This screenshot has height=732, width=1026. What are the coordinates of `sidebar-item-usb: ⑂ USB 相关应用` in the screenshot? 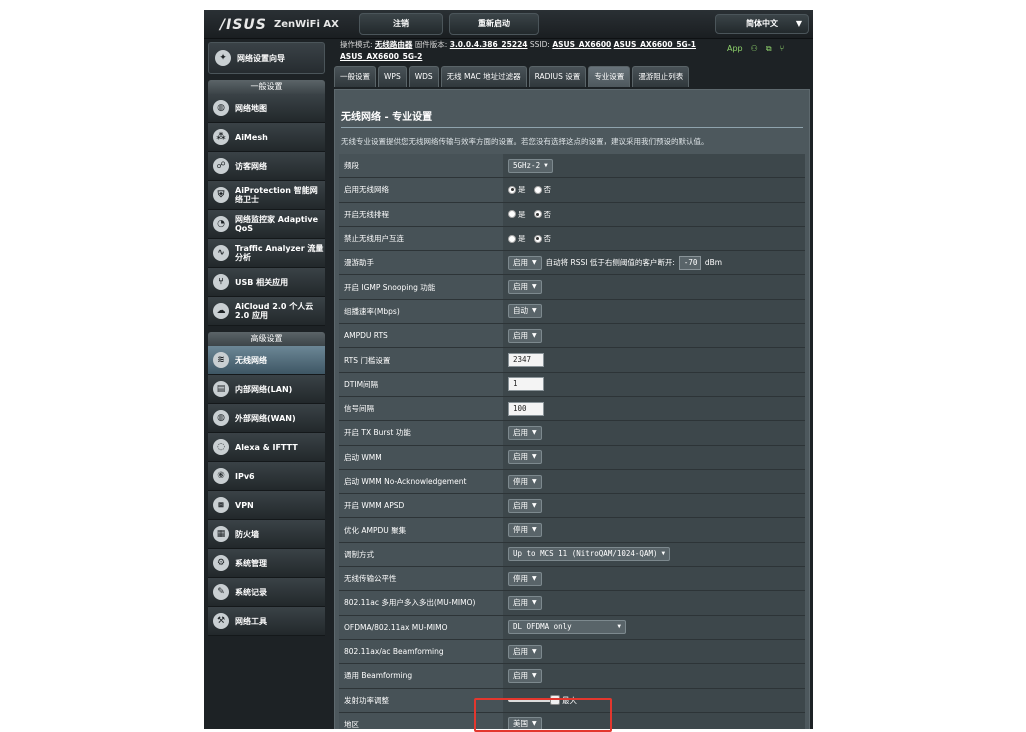 It's located at (266, 282).